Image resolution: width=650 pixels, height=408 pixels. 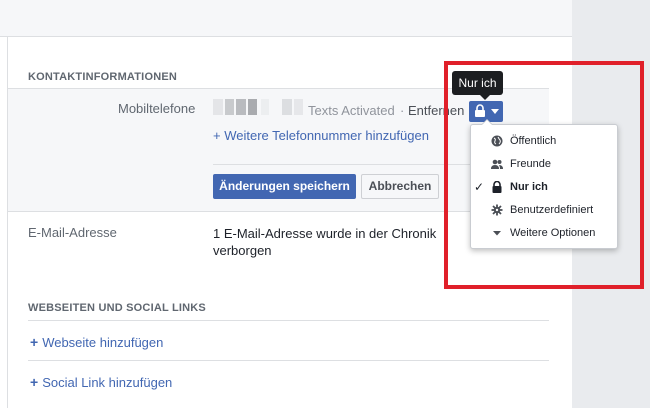 I want to click on texts-activated-status: Texts Activated, so click(x=351, y=110).